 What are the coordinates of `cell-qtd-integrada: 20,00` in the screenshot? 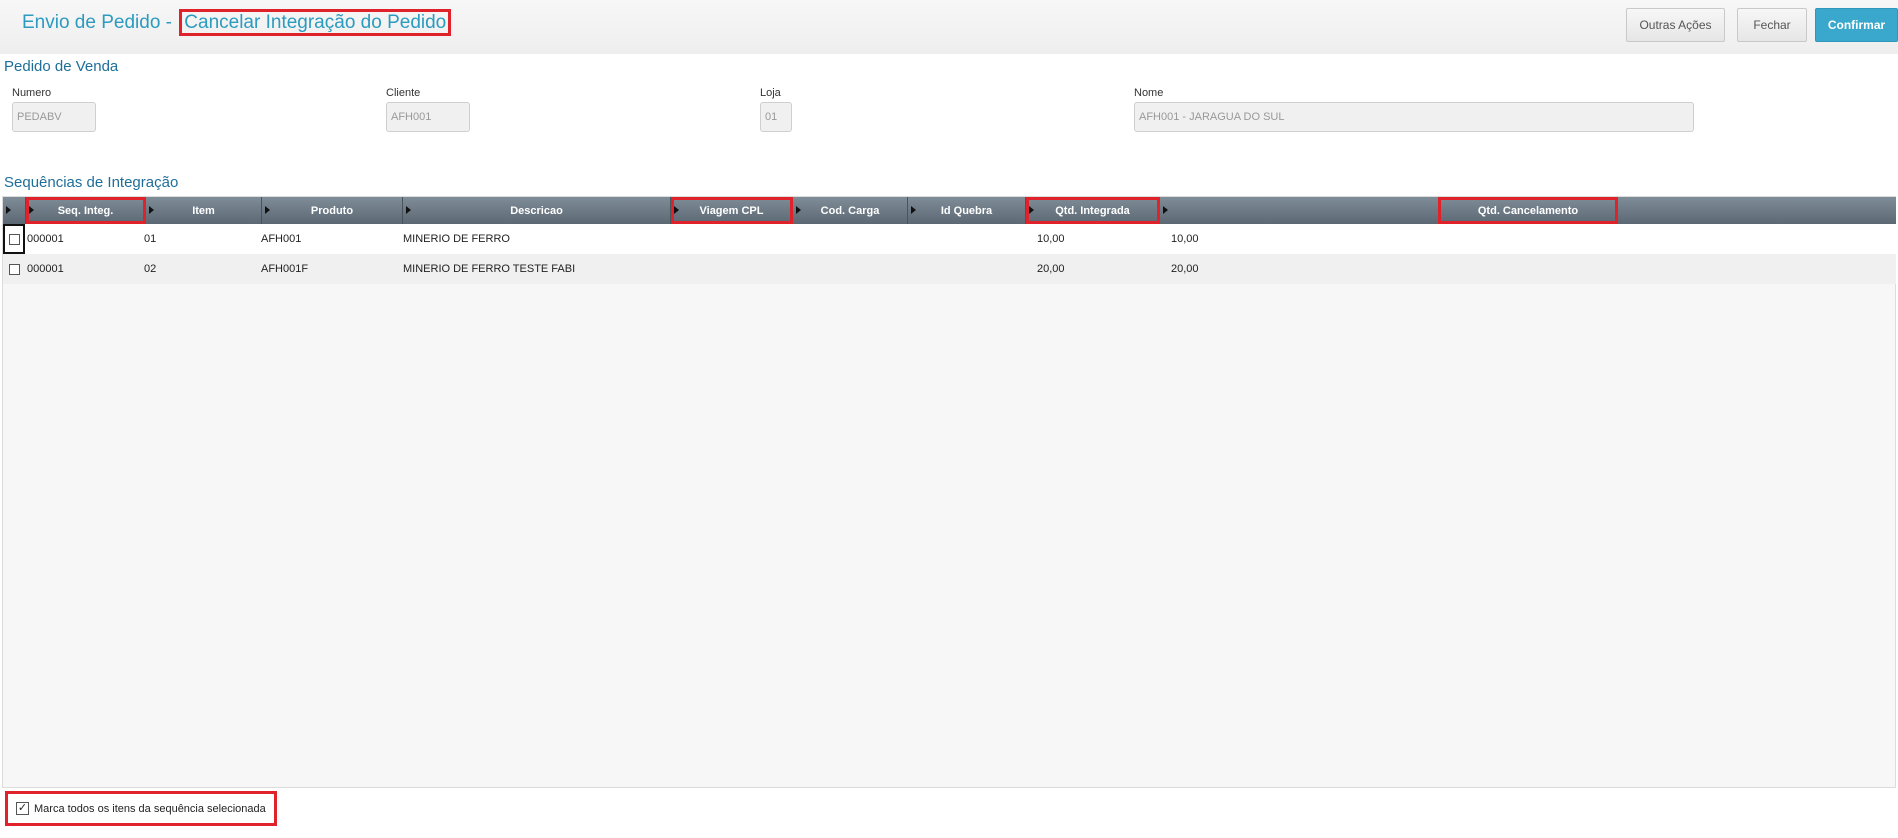 It's located at (1051, 269).